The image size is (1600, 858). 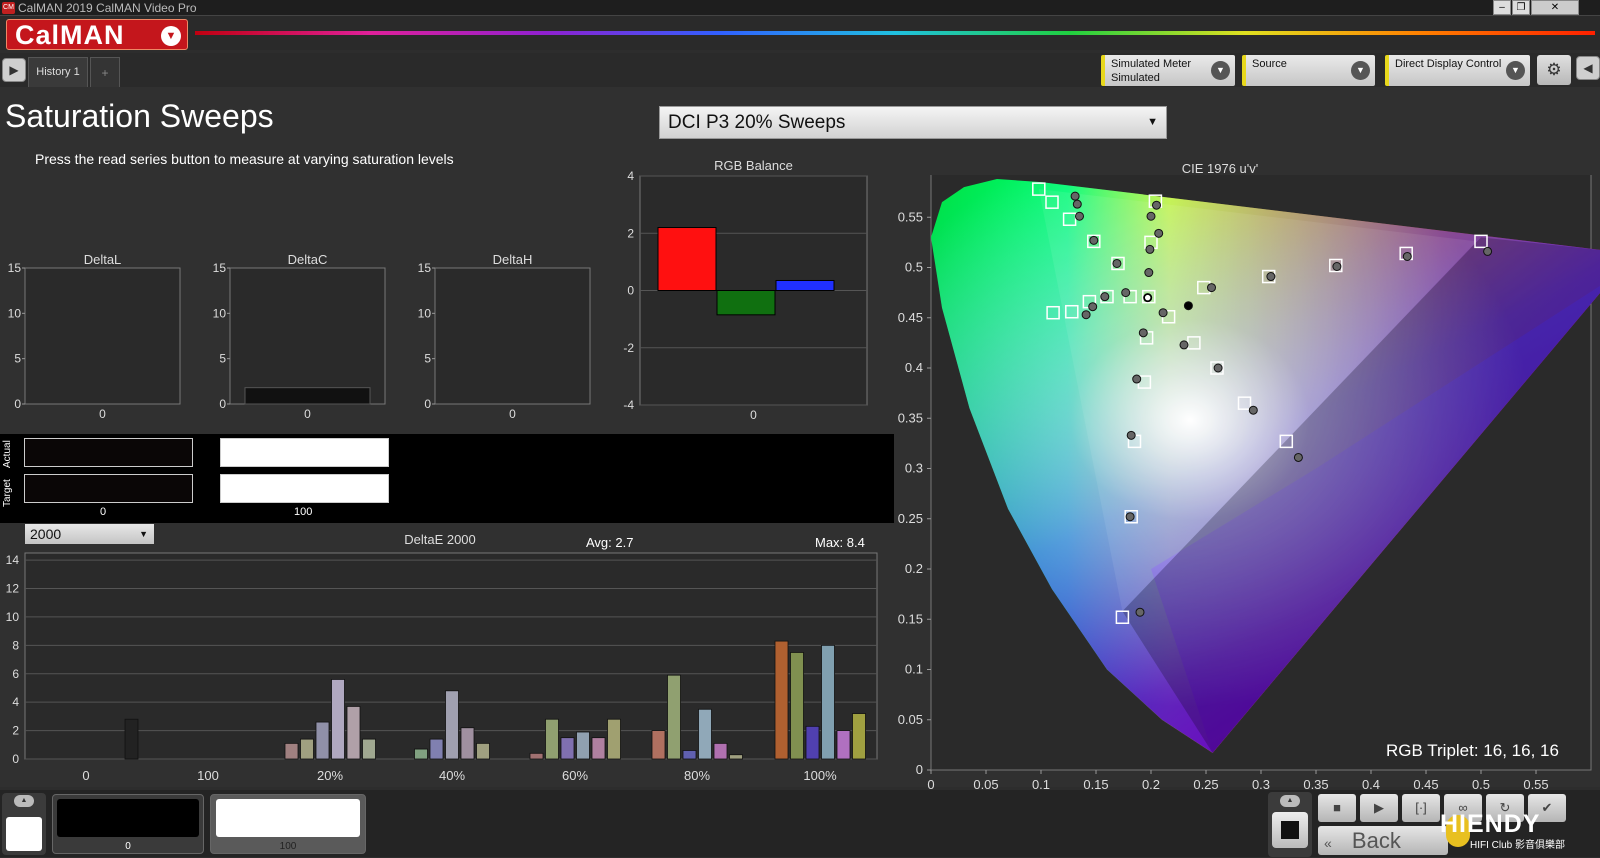 I want to click on x-tick-label: 0, so click(x=753, y=415).